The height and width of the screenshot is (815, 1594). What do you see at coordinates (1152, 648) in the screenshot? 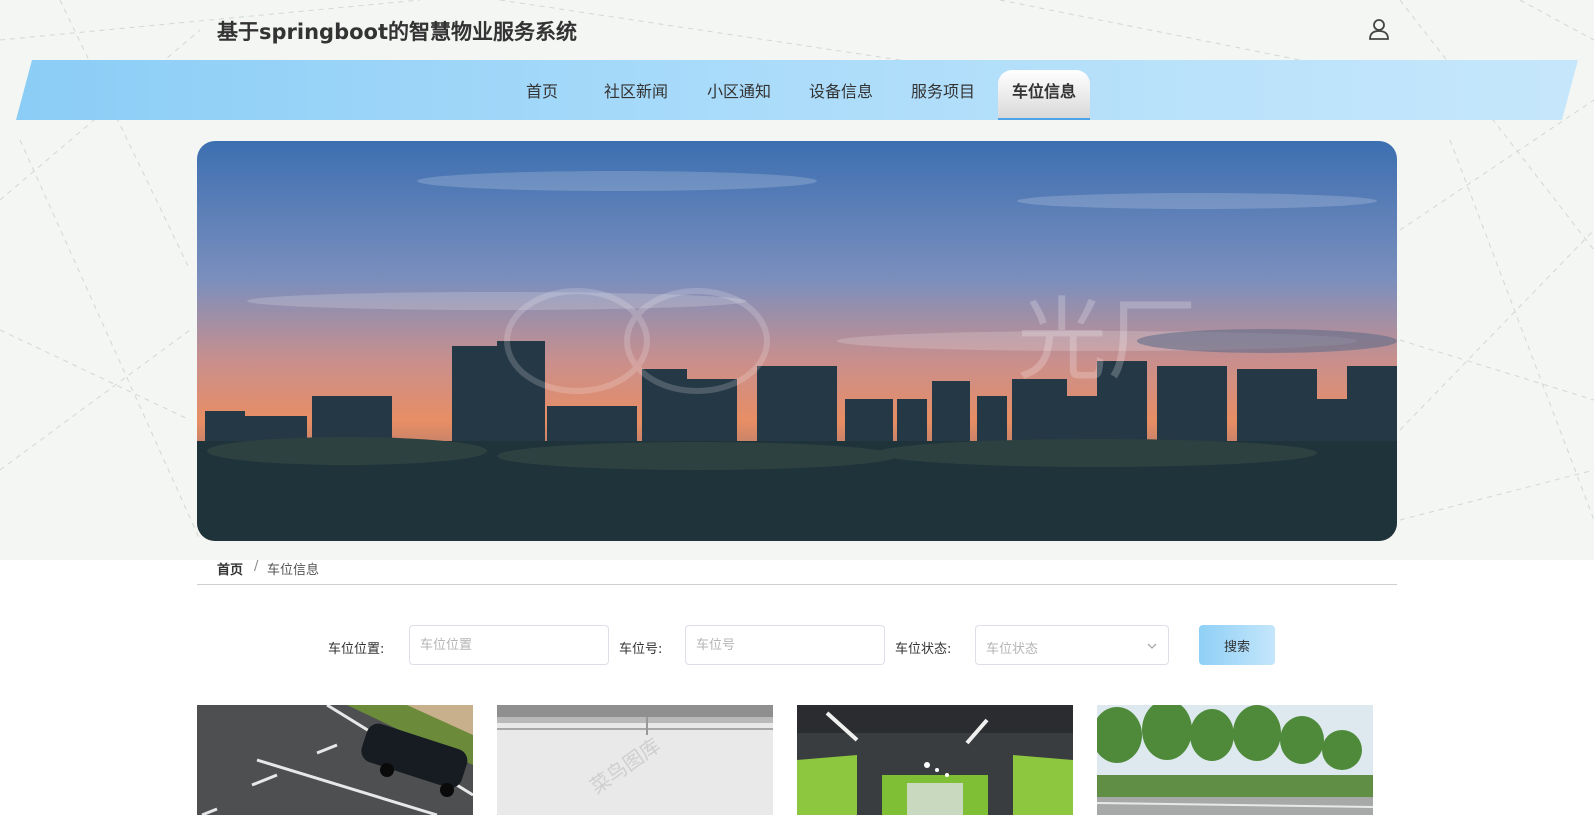
I see `chevron-down-icon` at bounding box center [1152, 648].